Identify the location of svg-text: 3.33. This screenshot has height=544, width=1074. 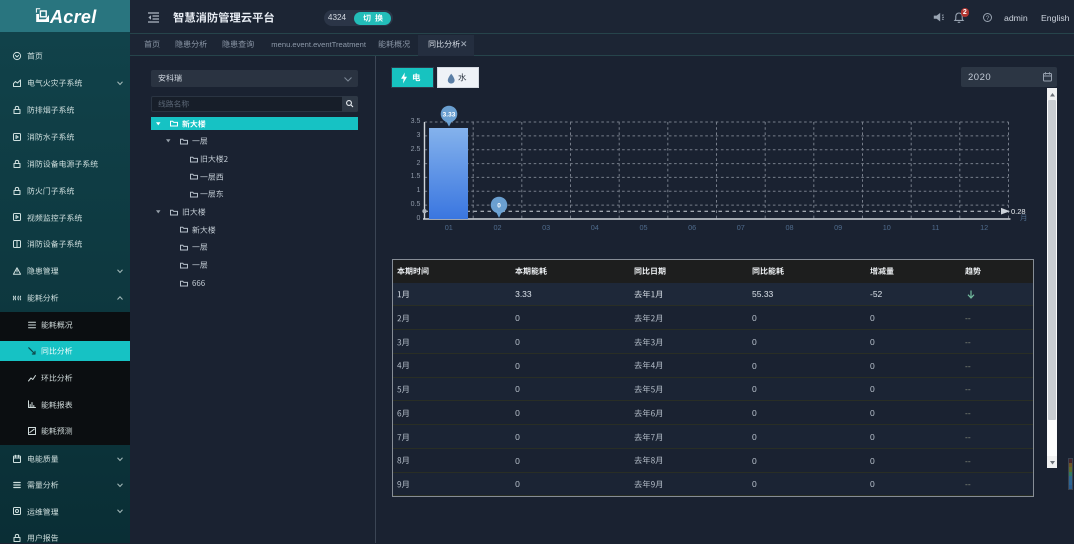
(449, 115).